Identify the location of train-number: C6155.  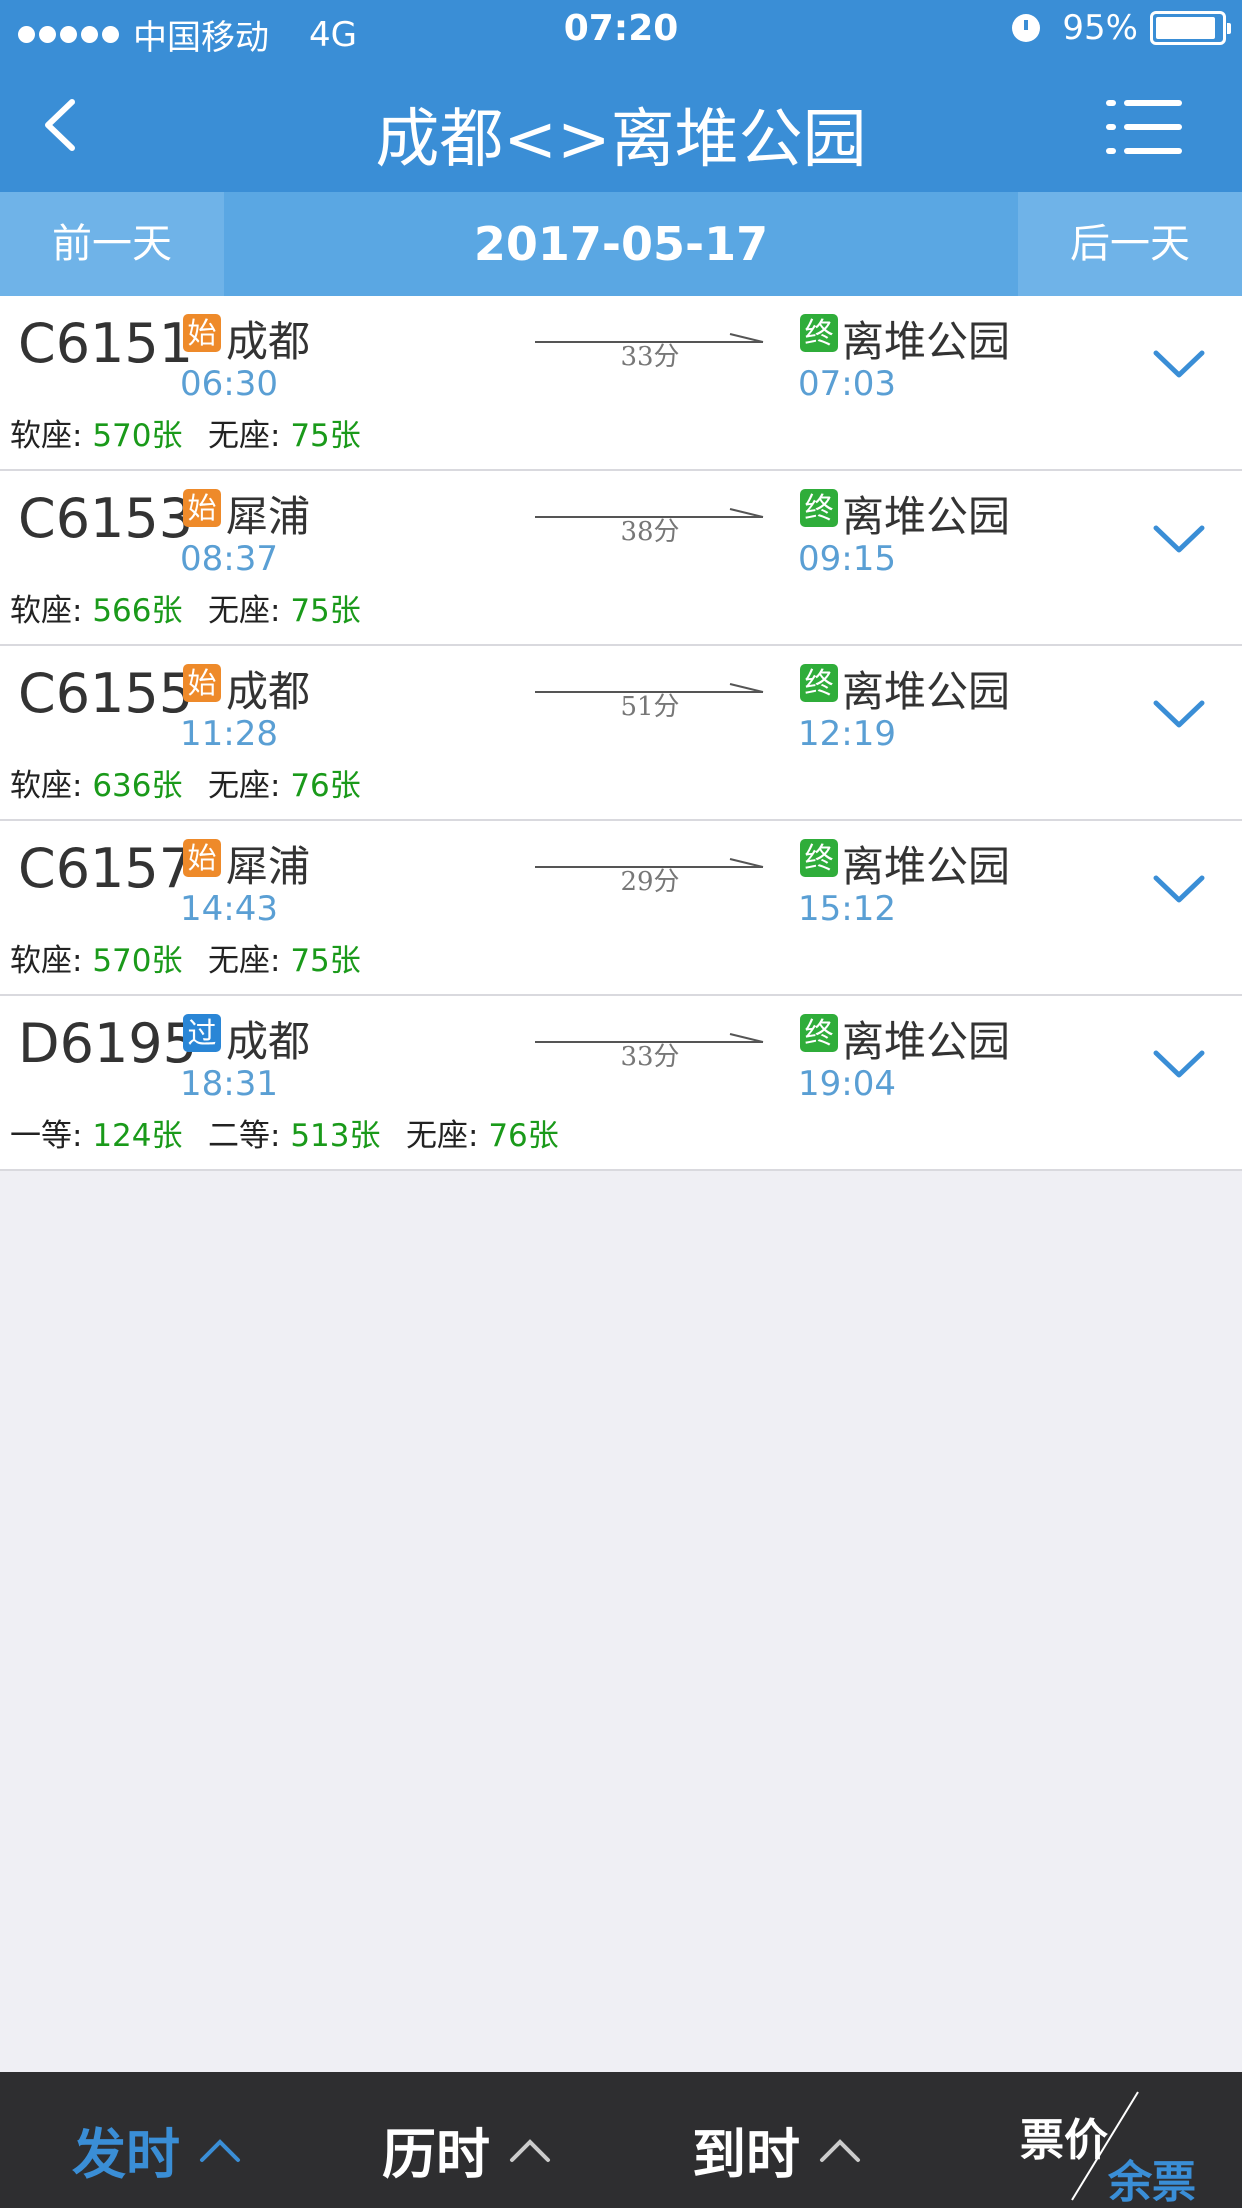
(106, 693).